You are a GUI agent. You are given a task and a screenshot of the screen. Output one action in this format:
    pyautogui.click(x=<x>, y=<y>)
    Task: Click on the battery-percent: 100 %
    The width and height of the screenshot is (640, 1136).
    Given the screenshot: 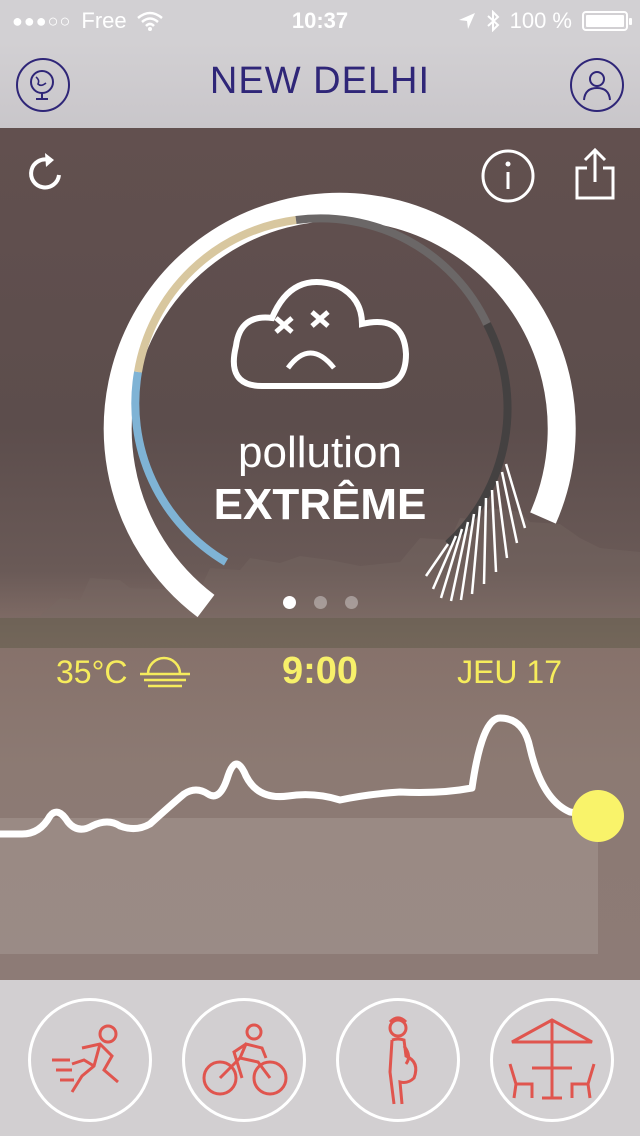 What is the action you would take?
    pyautogui.click(x=540, y=20)
    